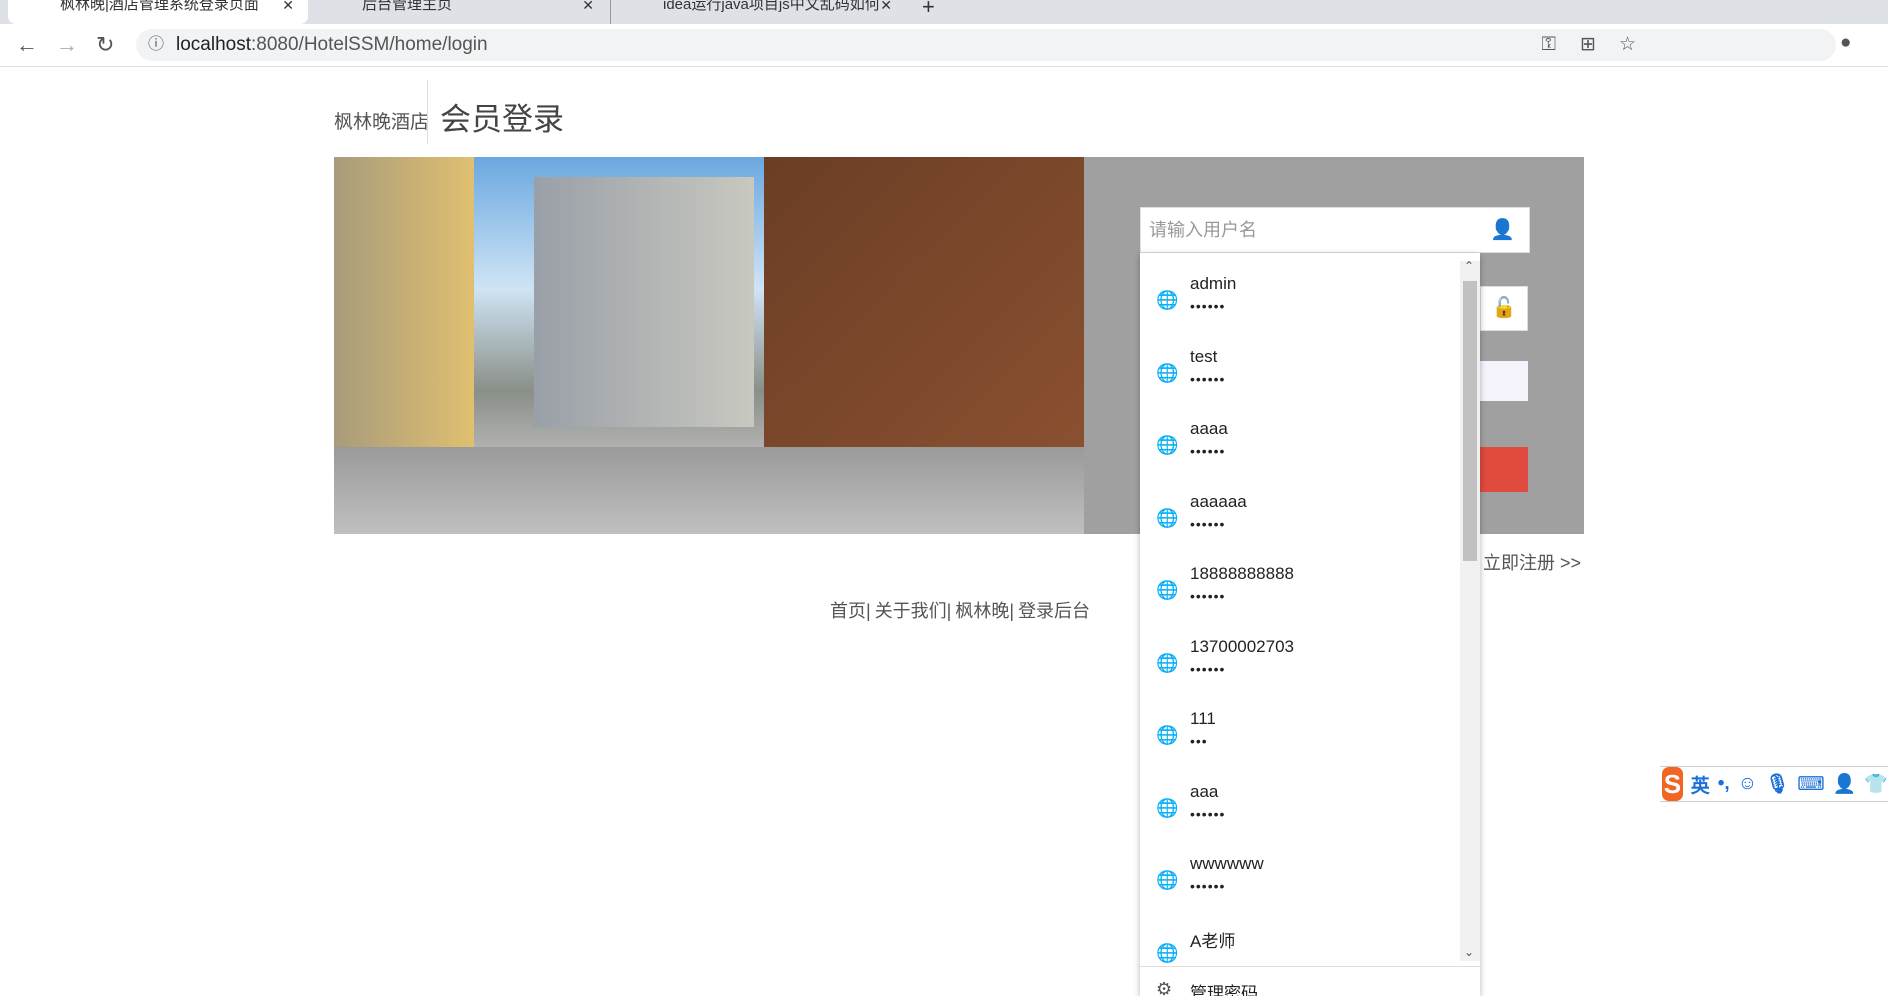  I want to click on username: 111, so click(1203, 718).